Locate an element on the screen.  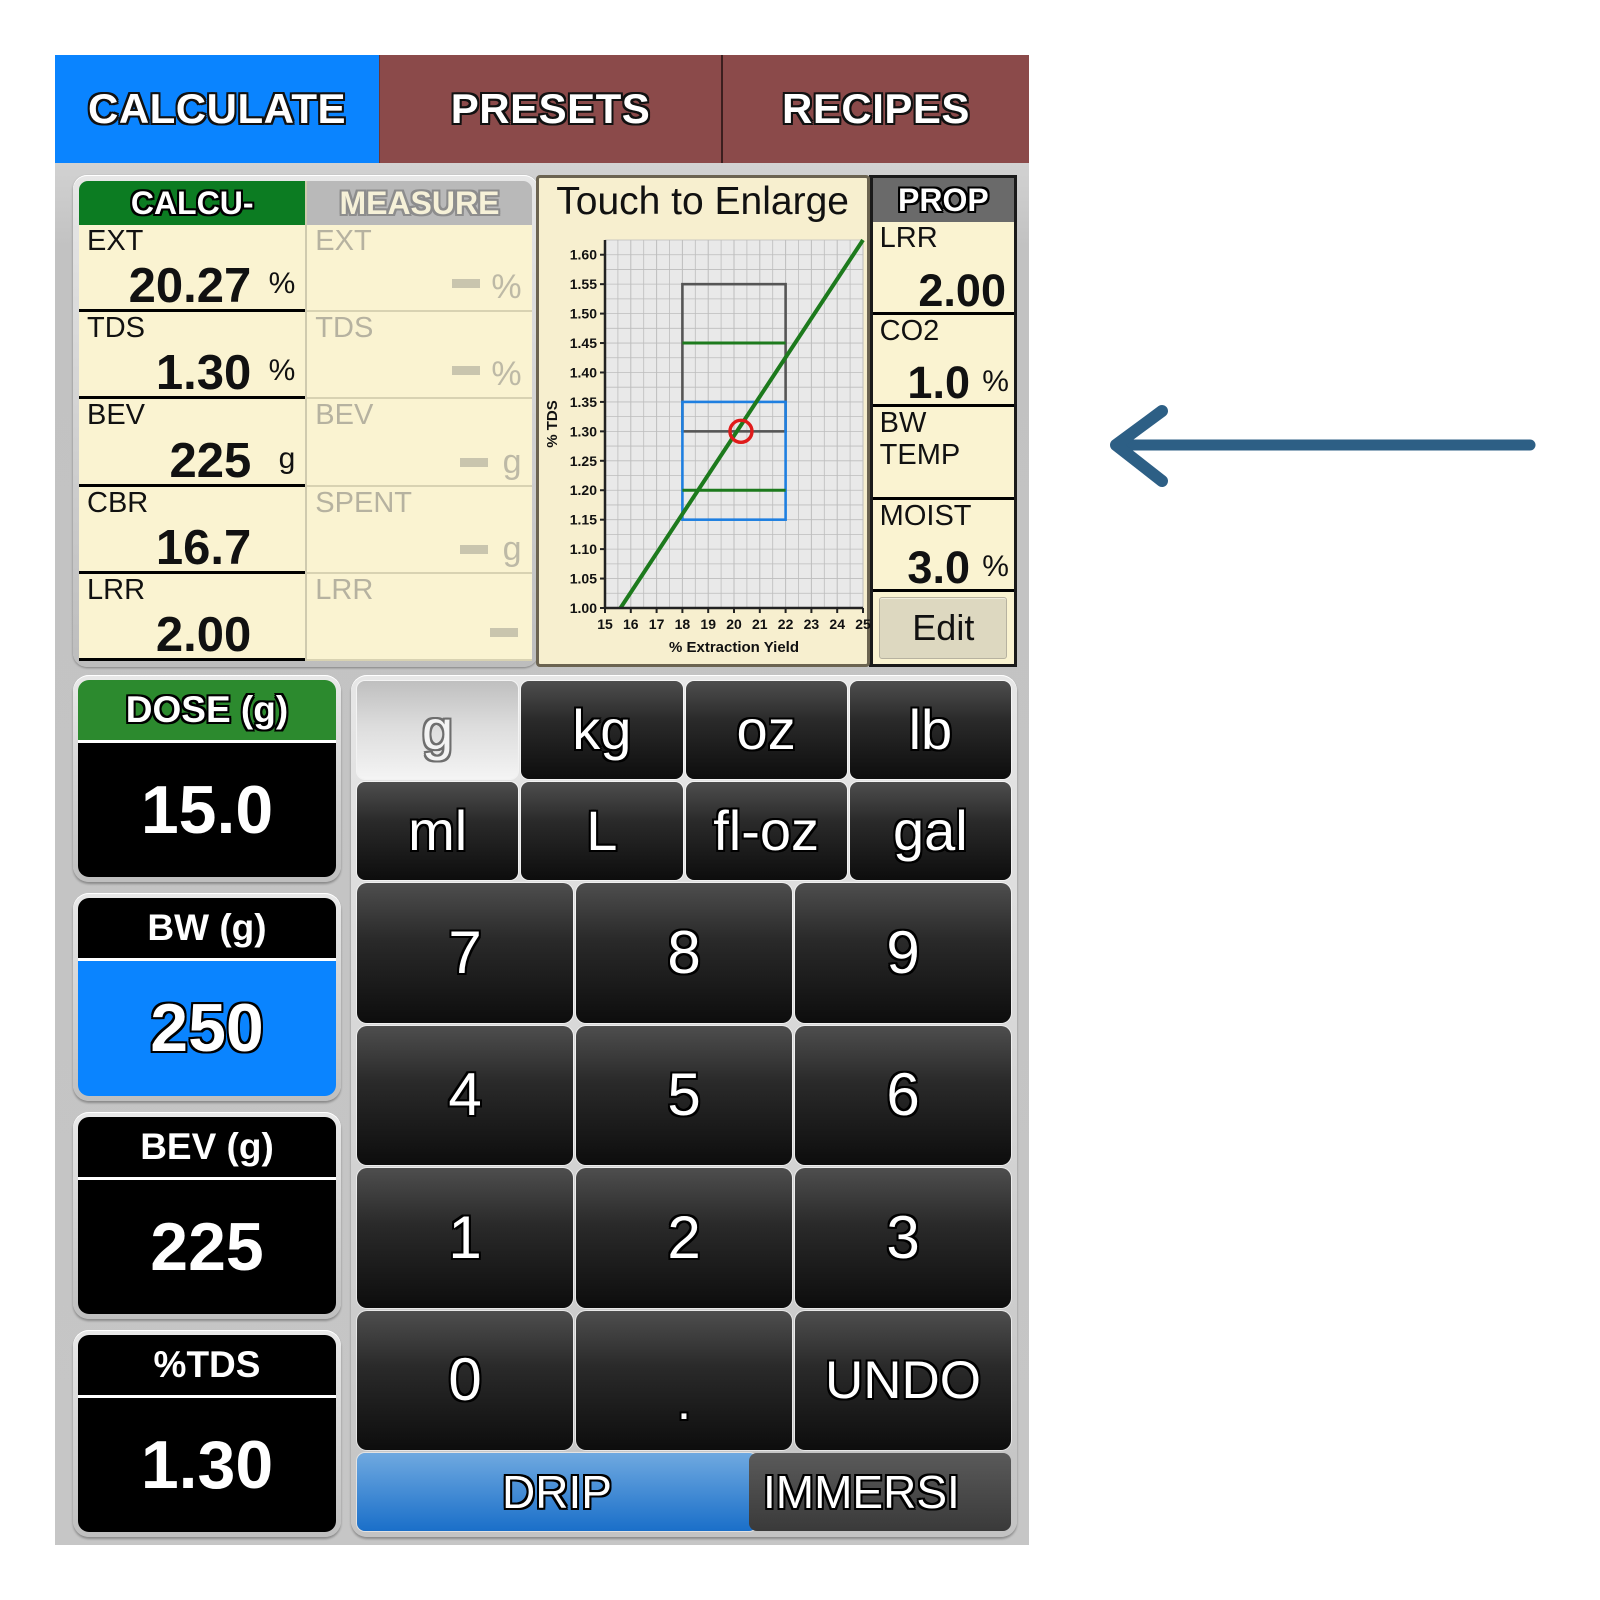
unit-button-l: L is located at coordinates (602, 831).